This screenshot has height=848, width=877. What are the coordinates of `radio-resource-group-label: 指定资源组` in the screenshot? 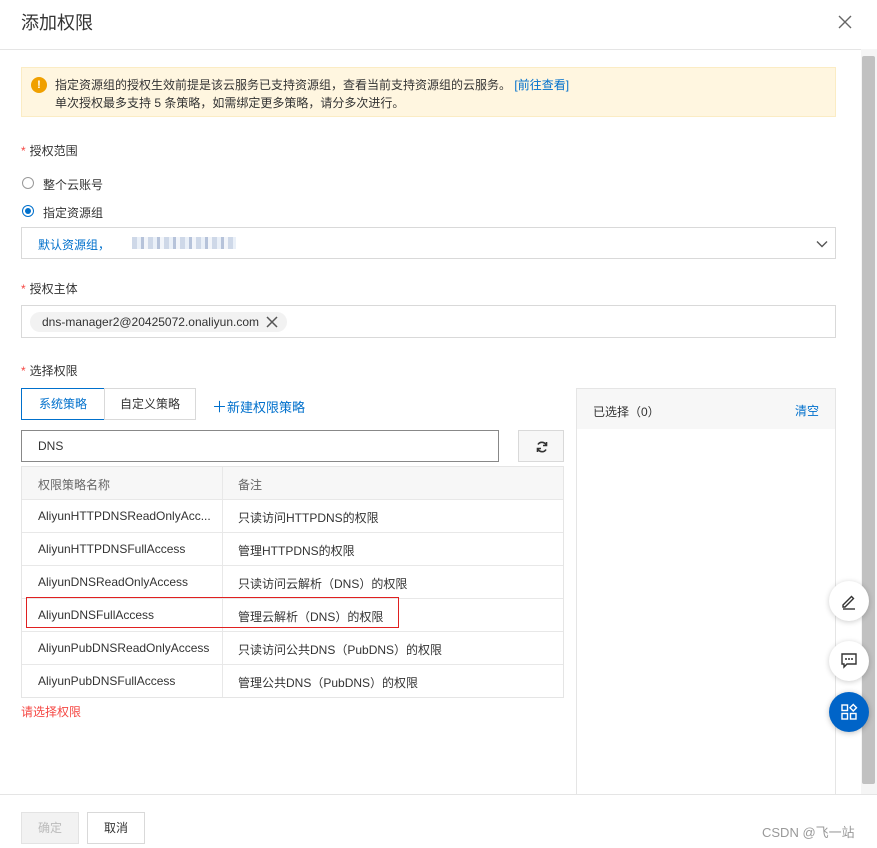 It's located at (73, 212).